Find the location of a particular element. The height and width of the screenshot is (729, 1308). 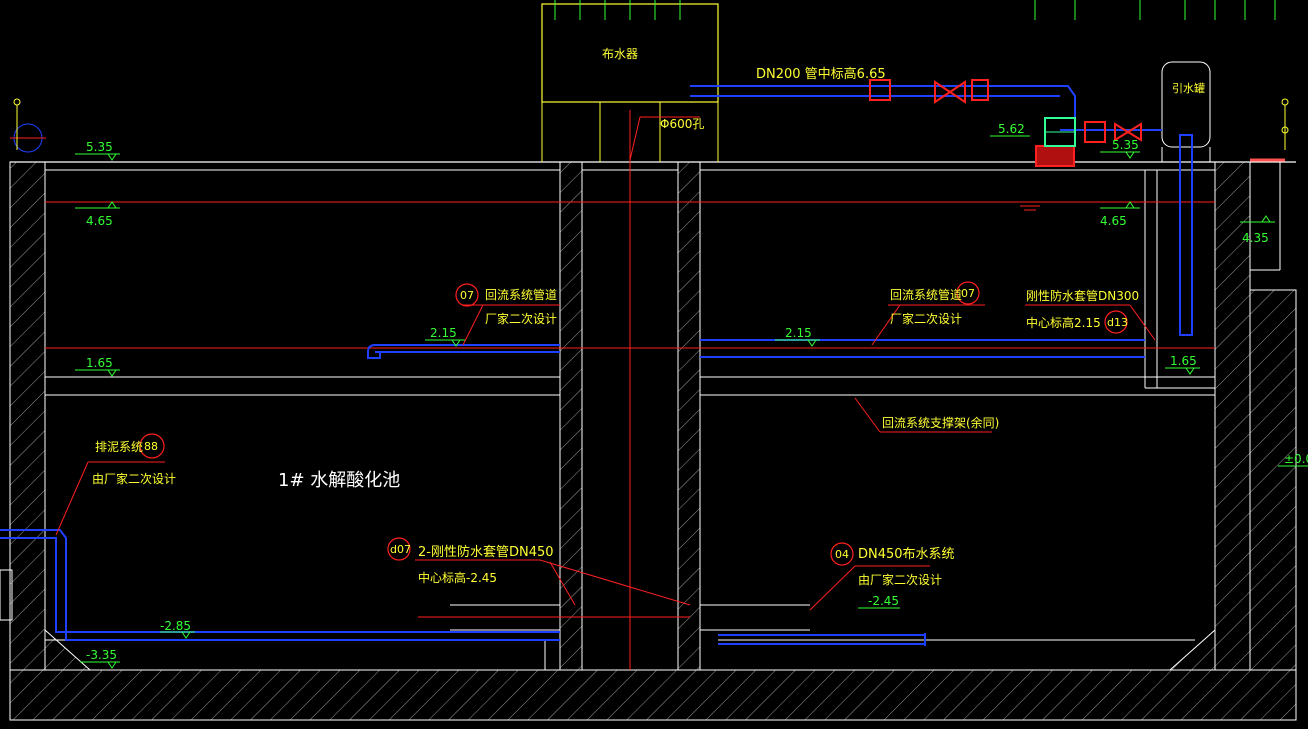

tag-88: 88 is located at coordinates (151, 446).